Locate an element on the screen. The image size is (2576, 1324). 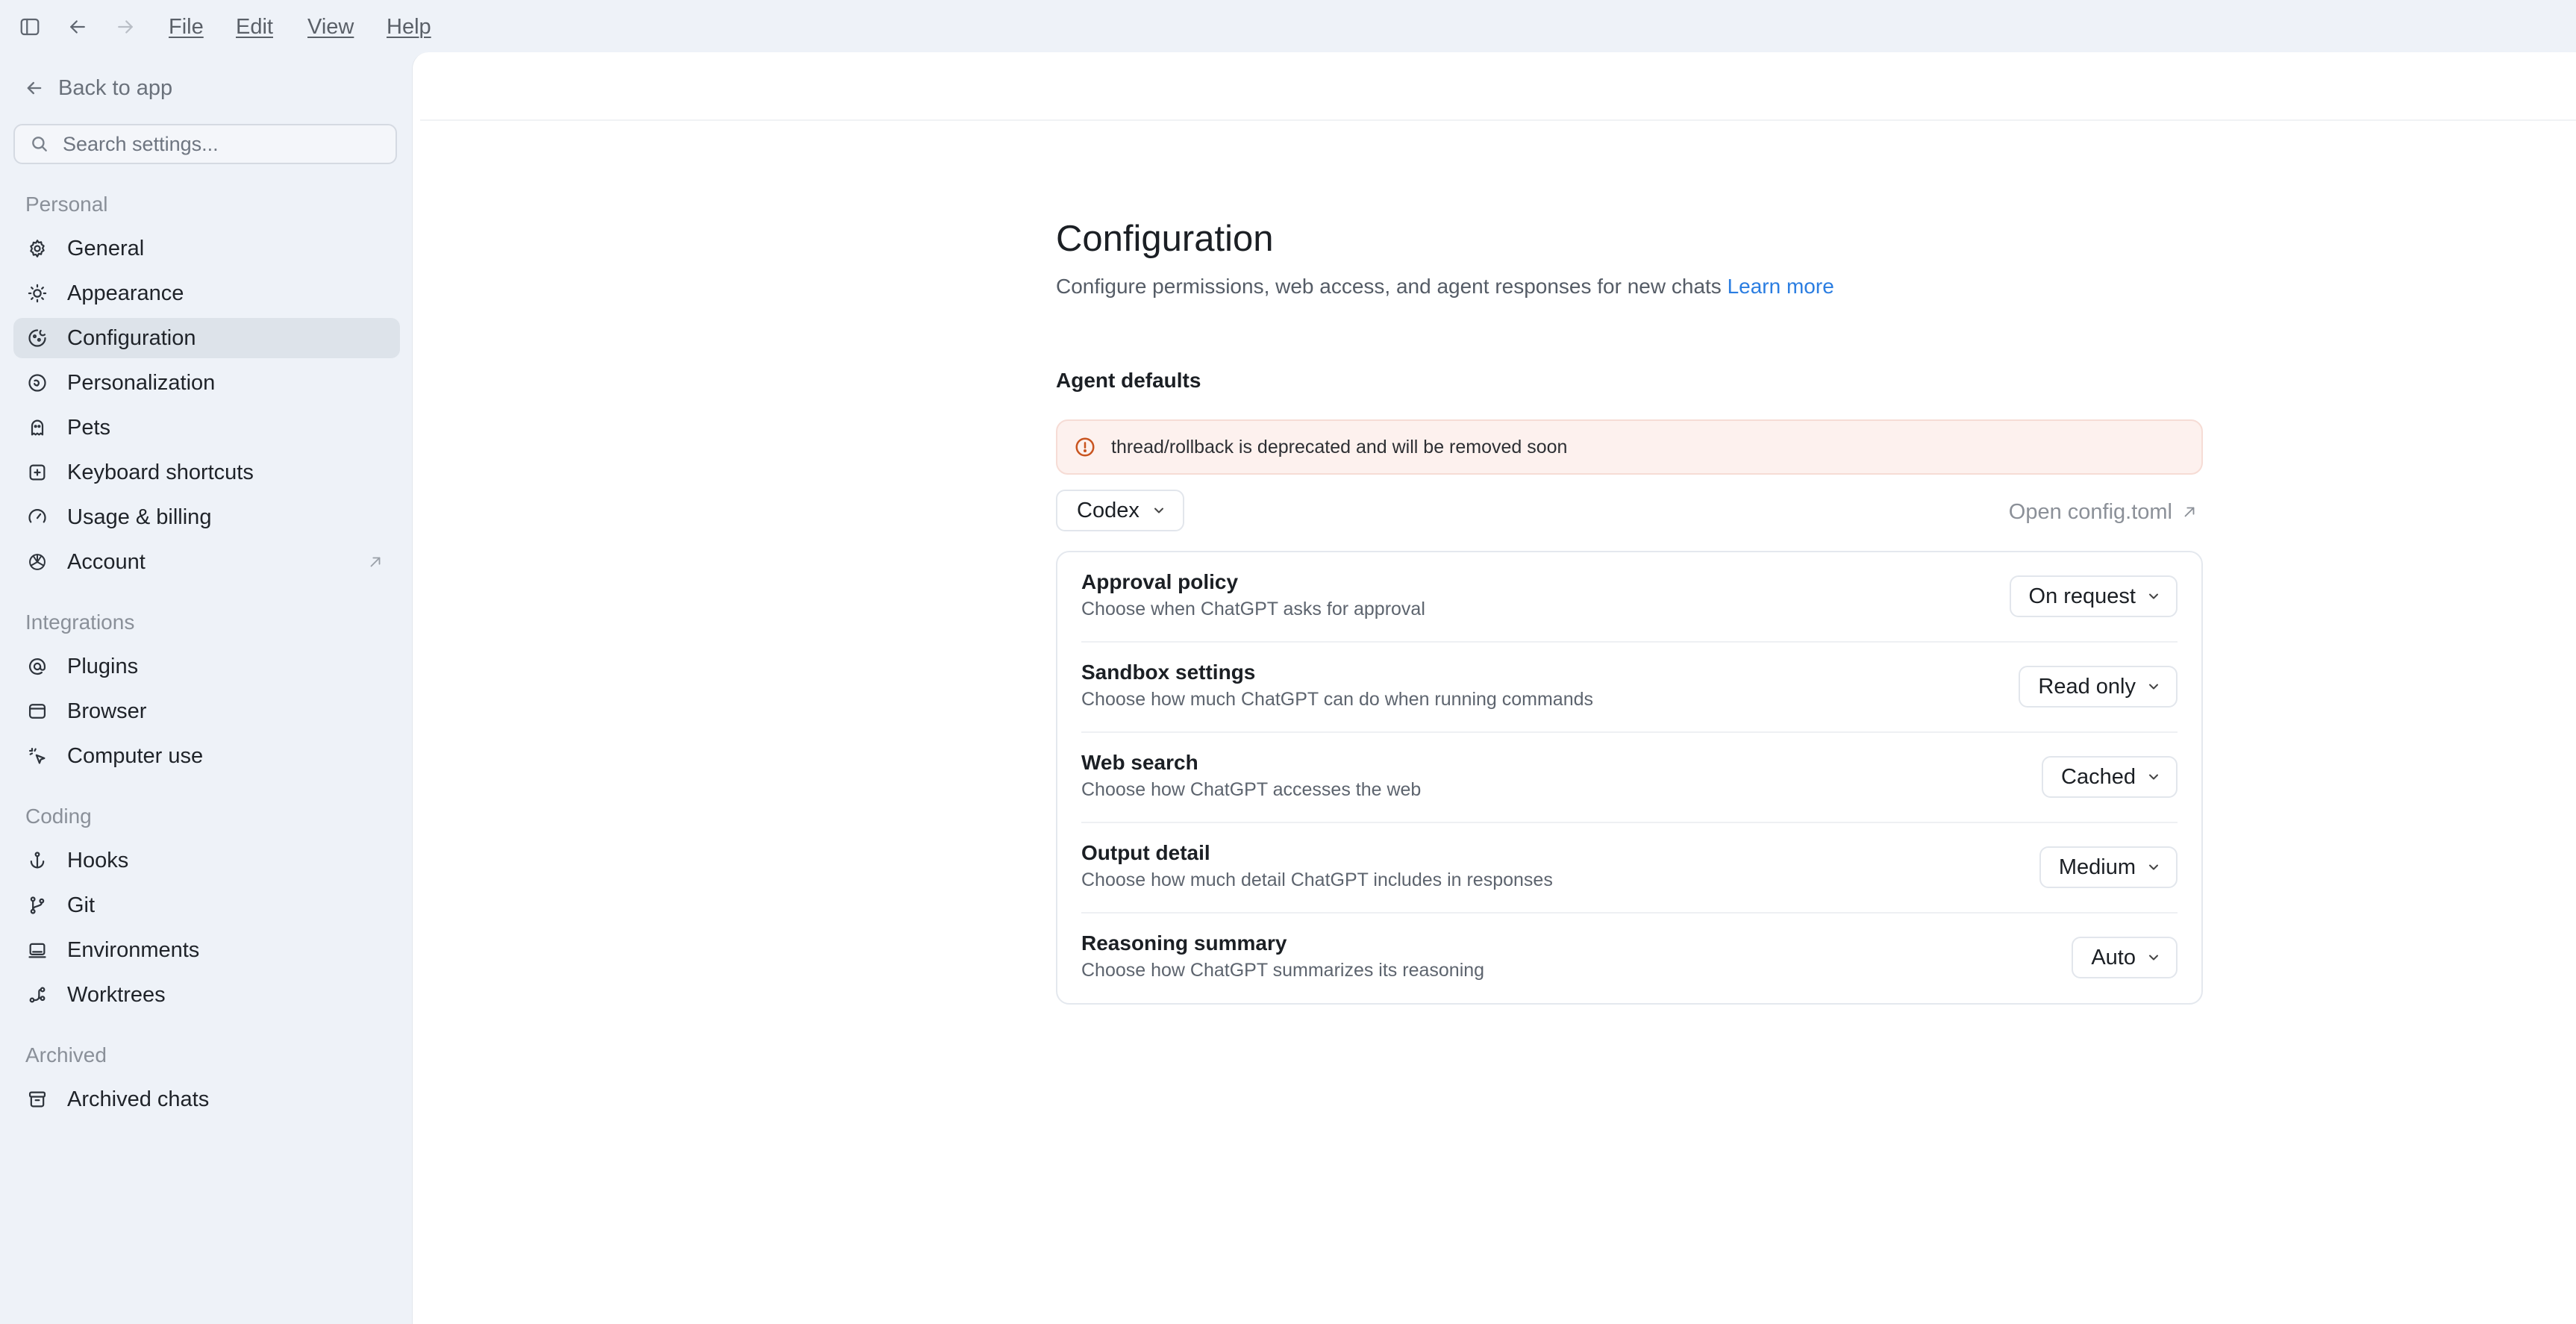
header-divider is located at coordinates (1498, 120).